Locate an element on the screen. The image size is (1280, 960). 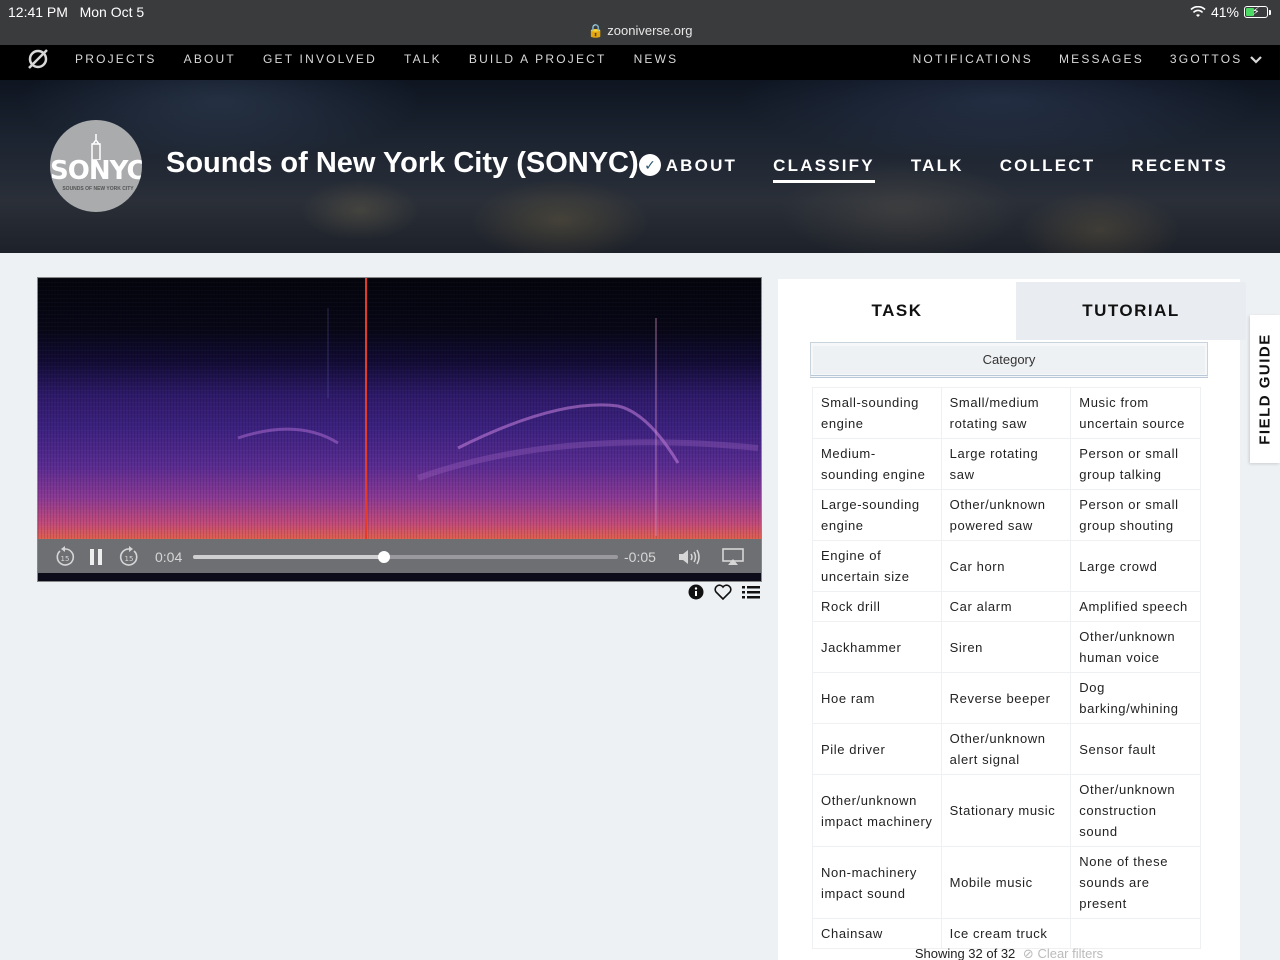
clear-filters-link: ⊘ Clear filters is located at coordinates (1063, 953).